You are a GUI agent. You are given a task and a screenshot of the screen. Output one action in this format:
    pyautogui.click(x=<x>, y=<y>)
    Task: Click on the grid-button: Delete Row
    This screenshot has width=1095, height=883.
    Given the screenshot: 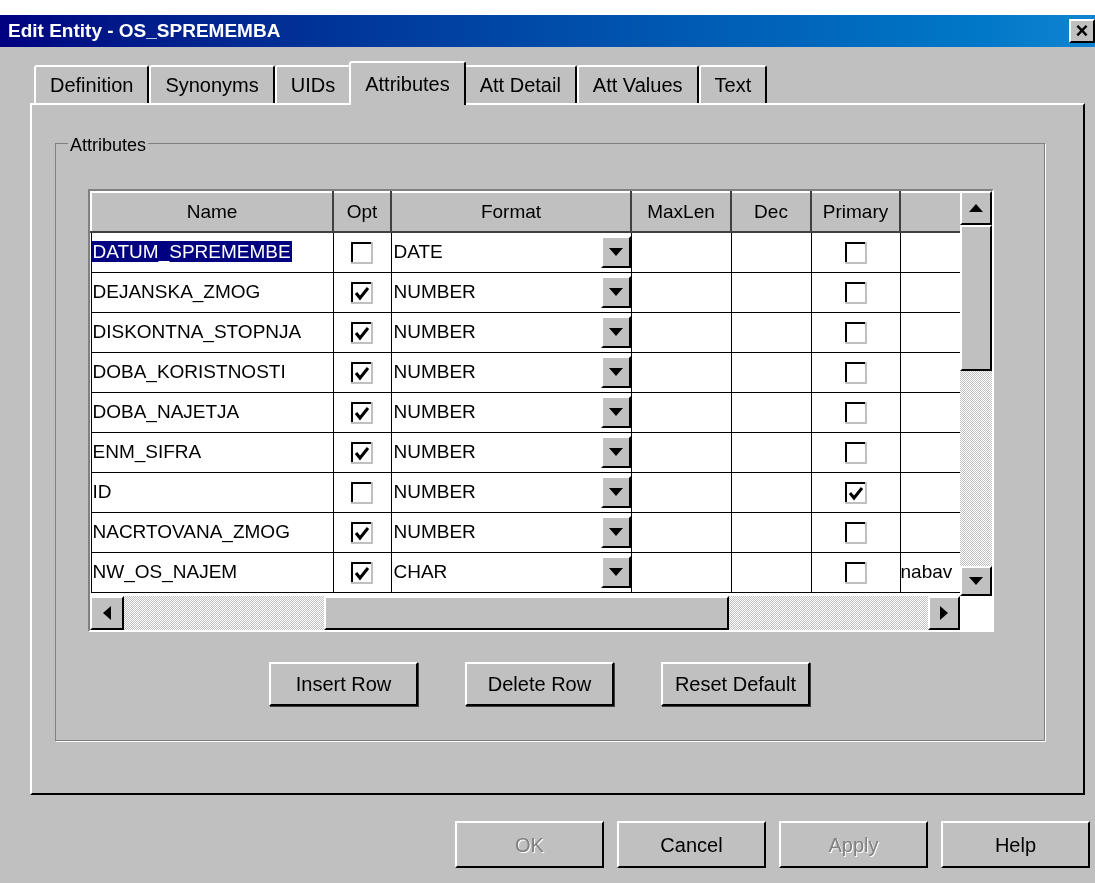 What is the action you would take?
    pyautogui.click(x=539, y=684)
    